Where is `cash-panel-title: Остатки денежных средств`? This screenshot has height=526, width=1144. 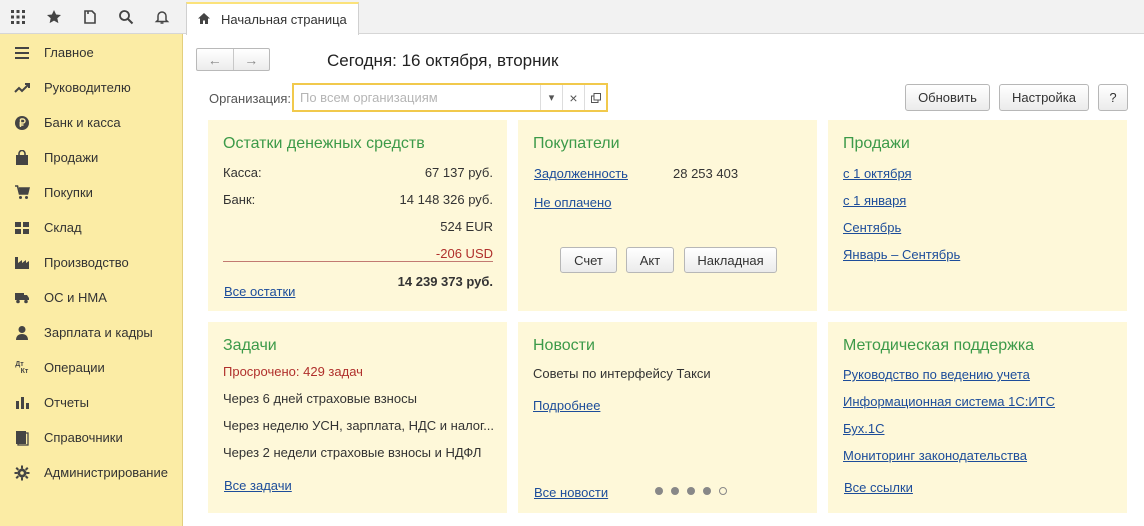 cash-panel-title: Остатки денежных средств is located at coordinates (324, 143).